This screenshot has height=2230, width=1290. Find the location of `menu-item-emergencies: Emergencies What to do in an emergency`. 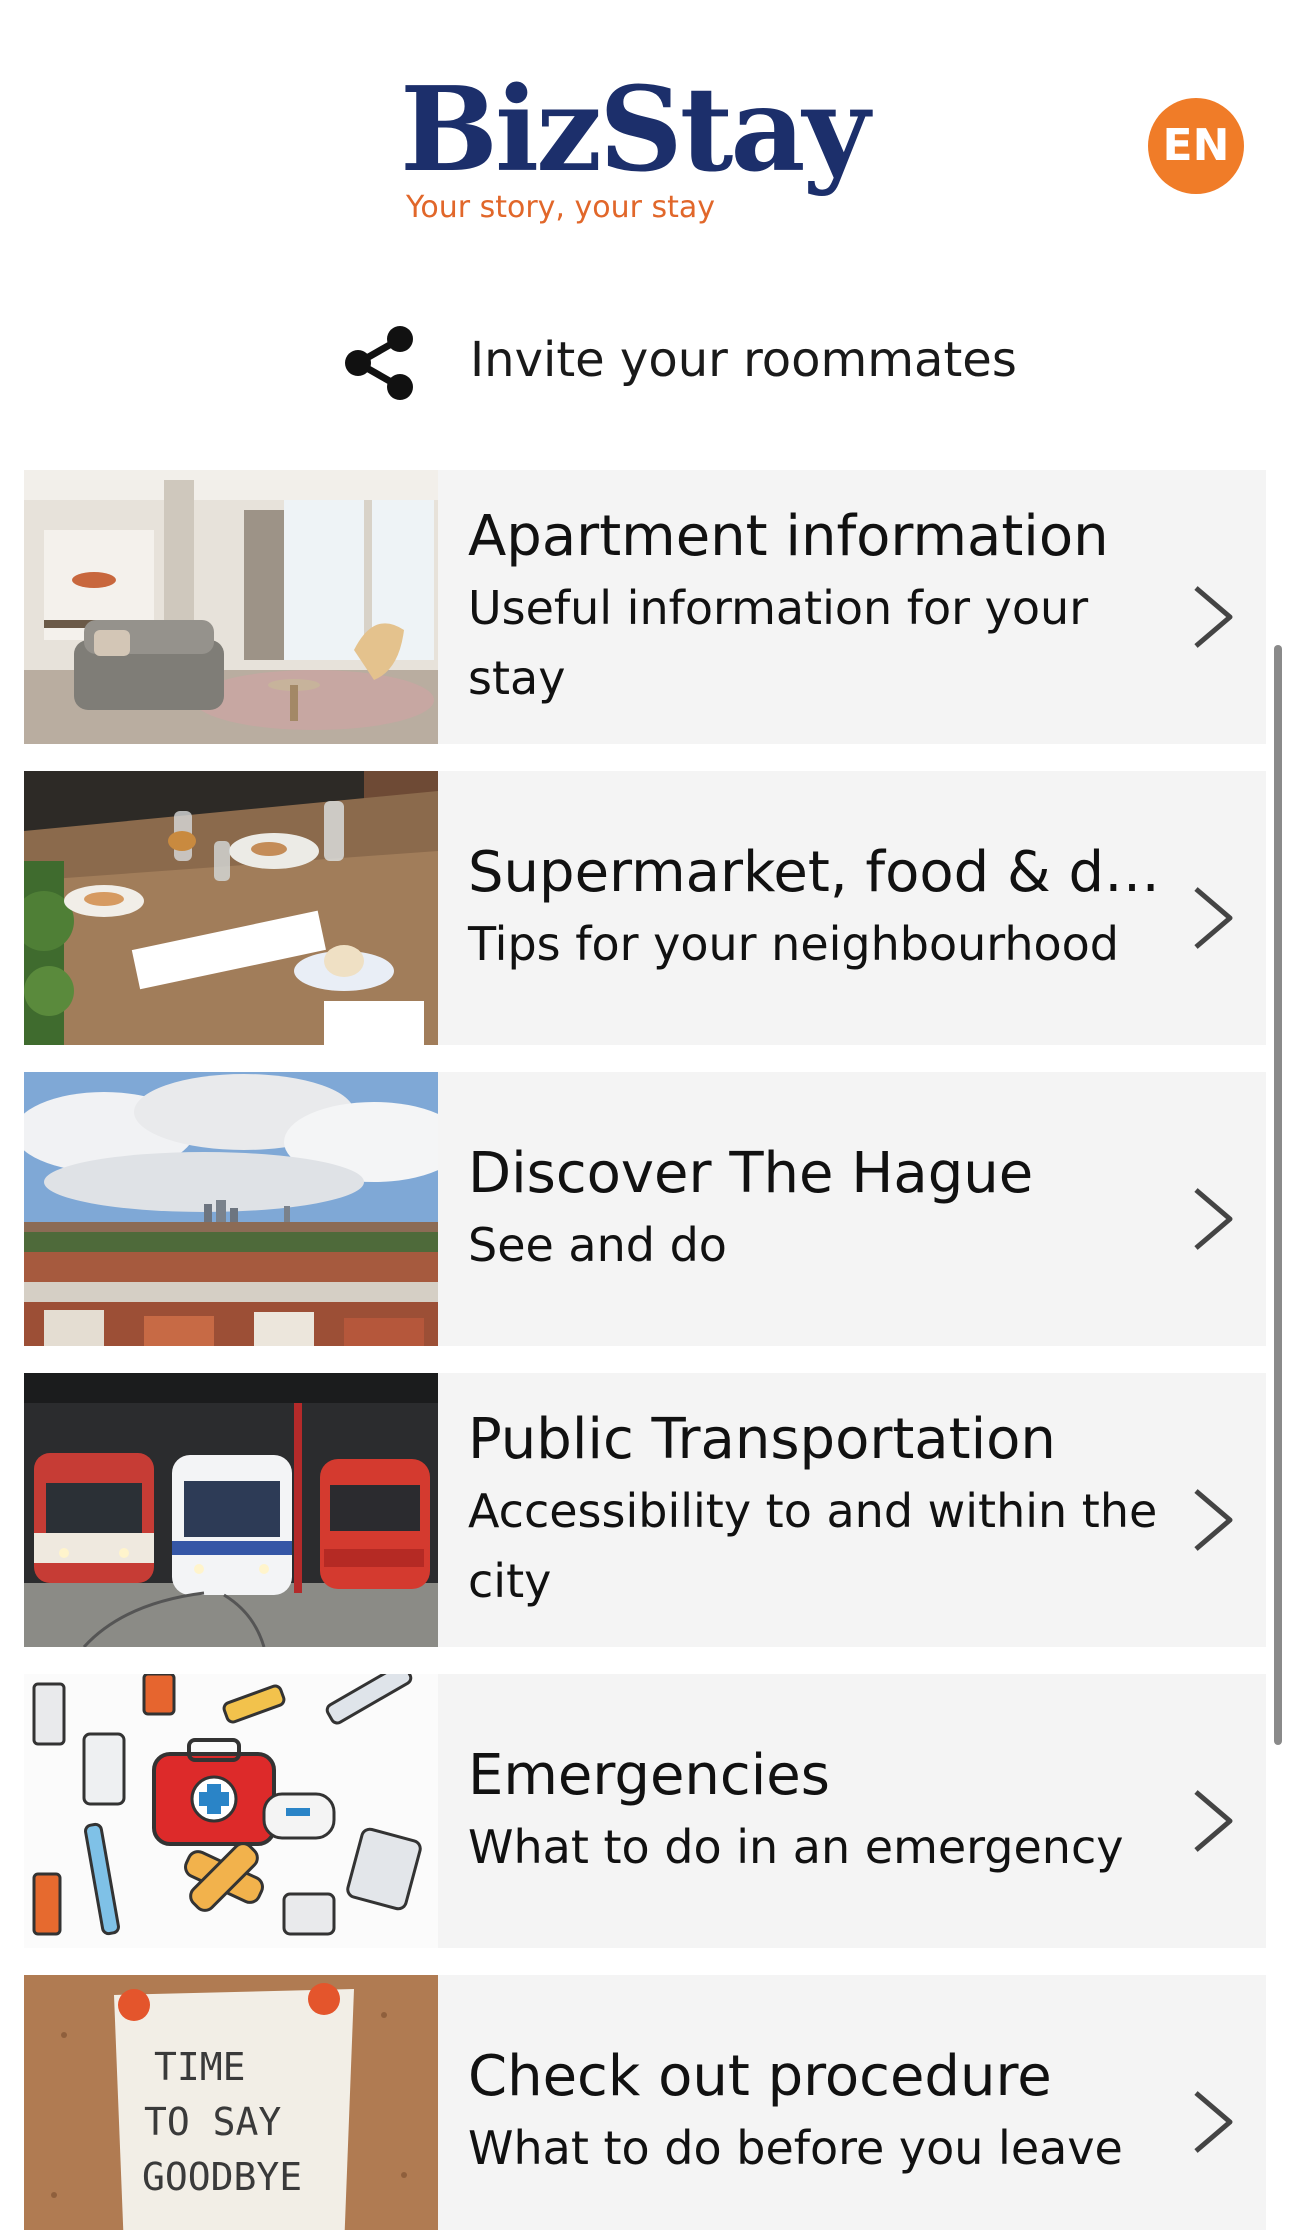

menu-item-emergencies: Emergencies What to do in an emergency is located at coordinates (645, 1811).